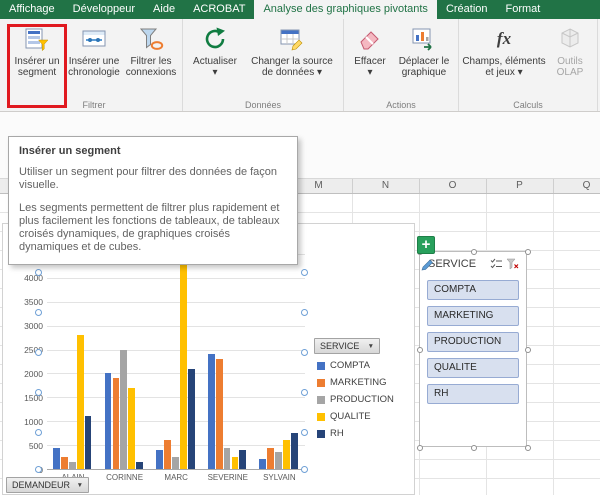 This screenshot has width=600, height=495. Describe the element at coordinates (292, 39) in the screenshot. I see `change-source-icon` at that location.